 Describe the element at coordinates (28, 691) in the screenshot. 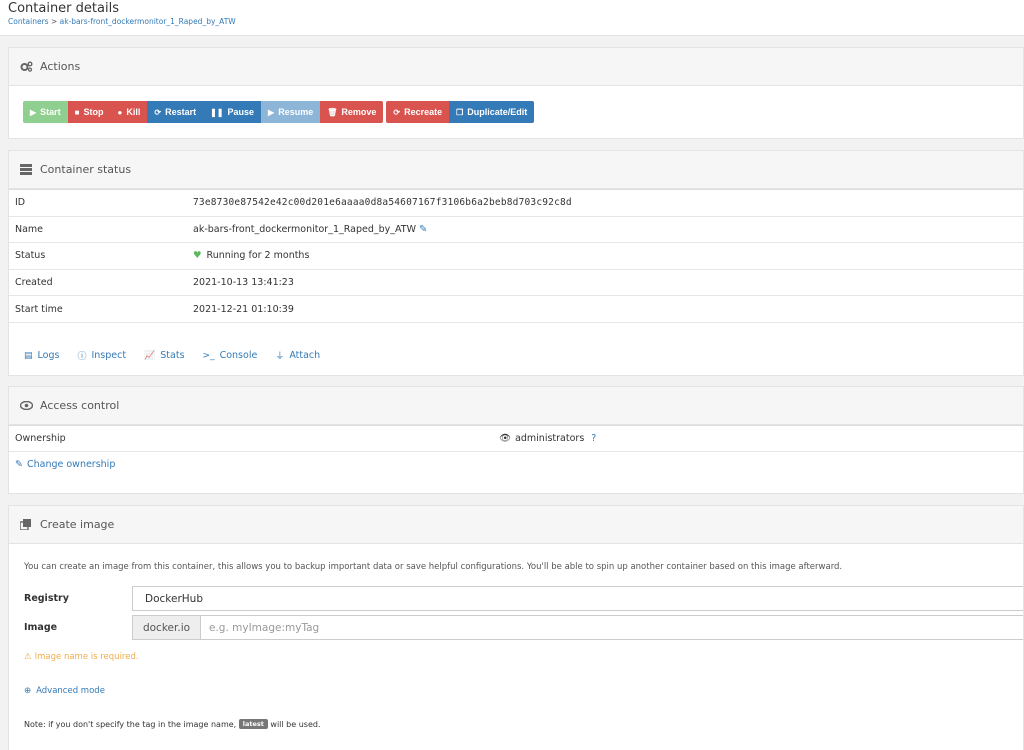

I see `globe-icon: ⊕` at that location.